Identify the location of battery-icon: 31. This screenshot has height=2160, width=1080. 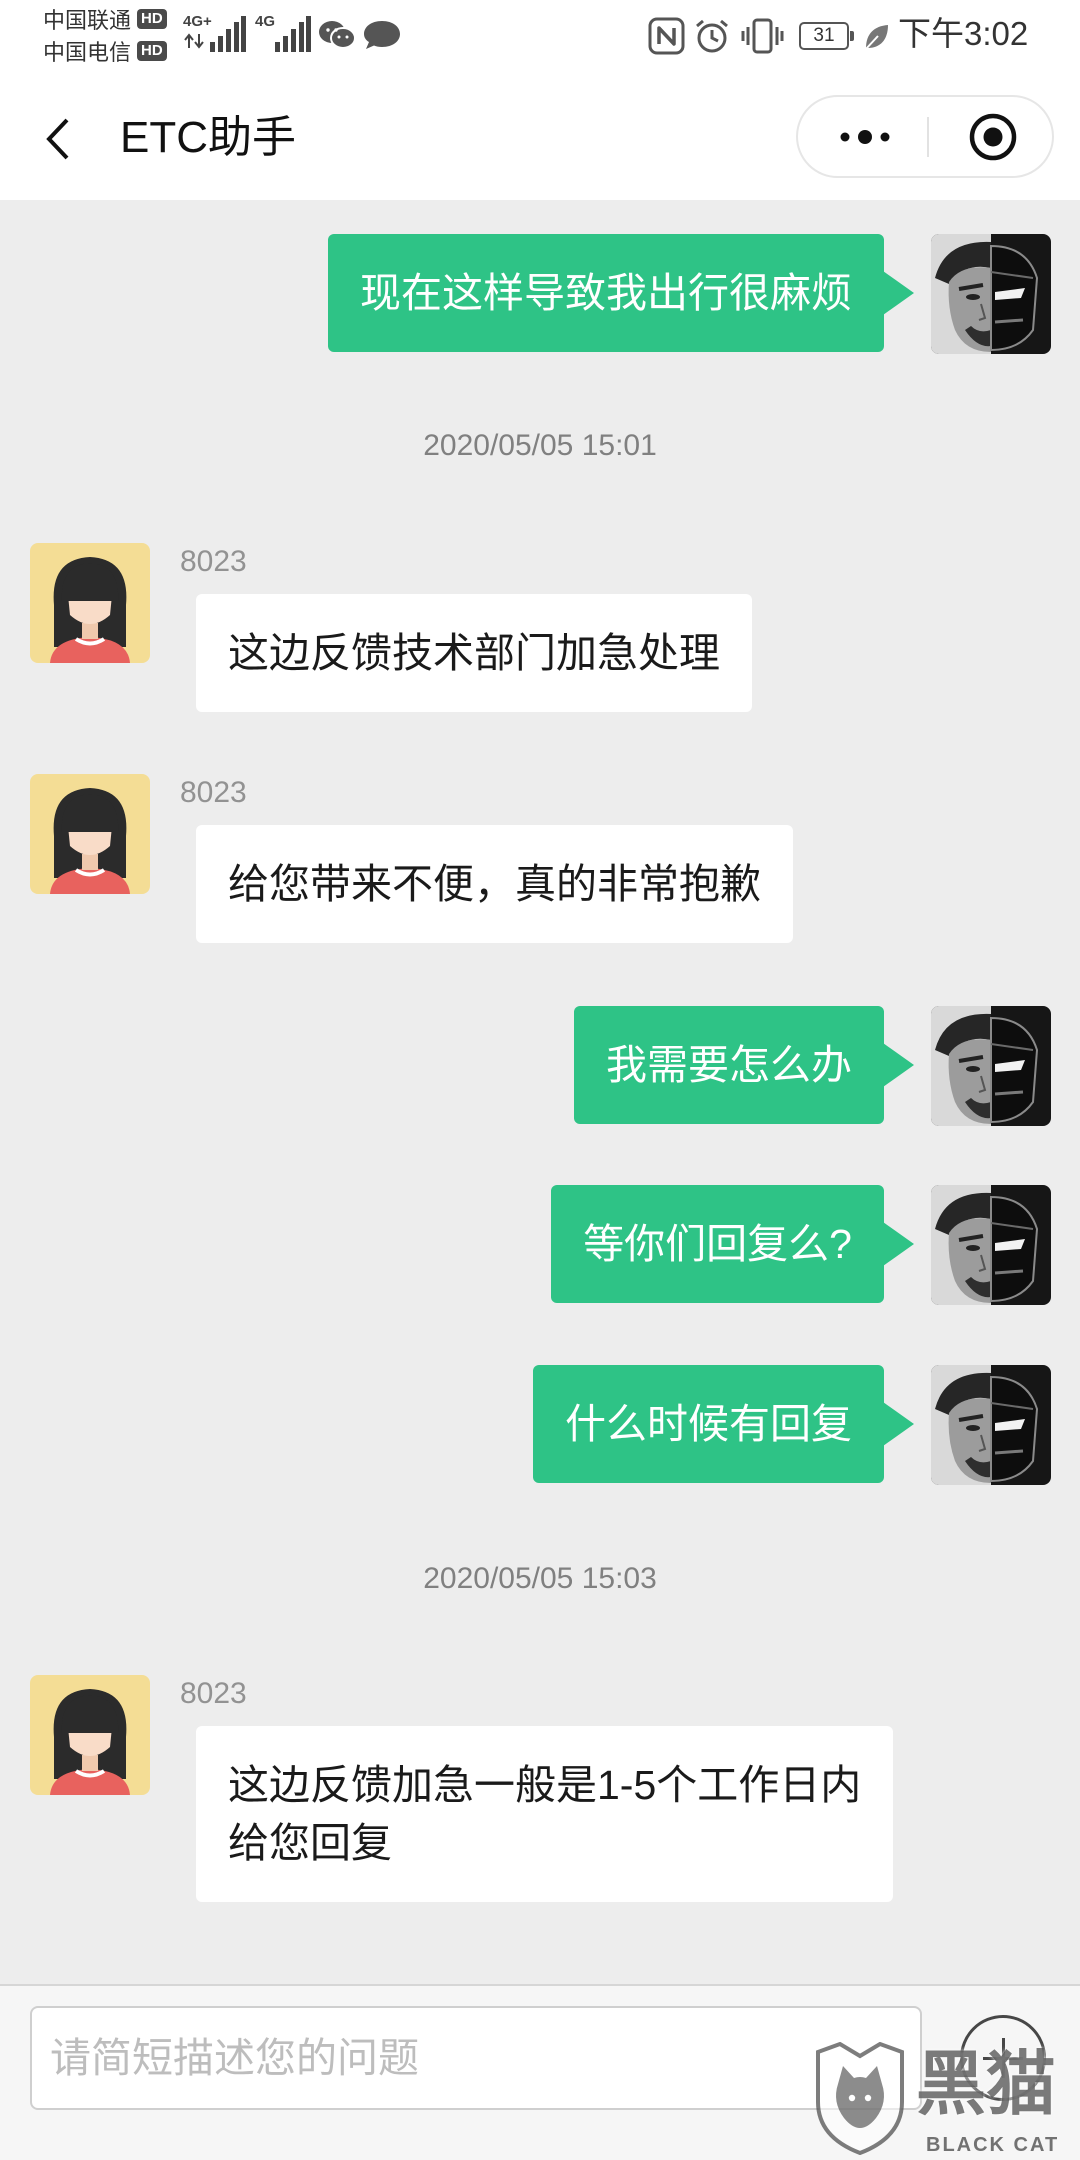
(824, 36).